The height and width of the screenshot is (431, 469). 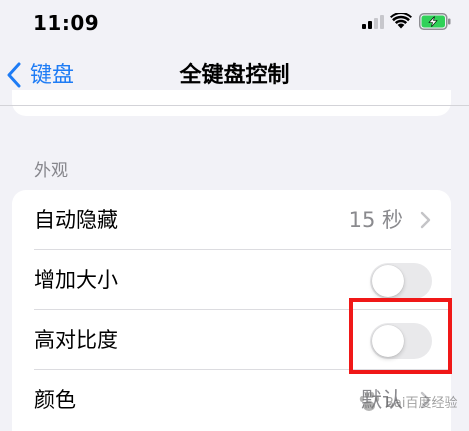 I want to click on status-bar: 11:09, so click(x=234, y=23).